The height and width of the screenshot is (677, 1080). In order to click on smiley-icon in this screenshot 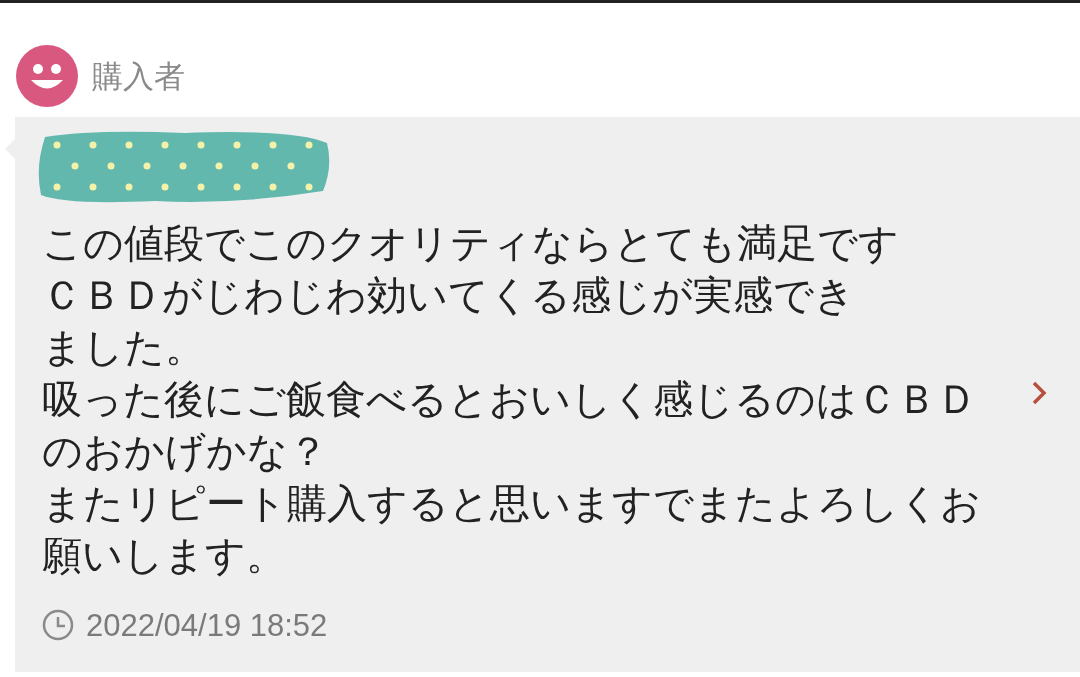, I will do `click(47, 76)`.